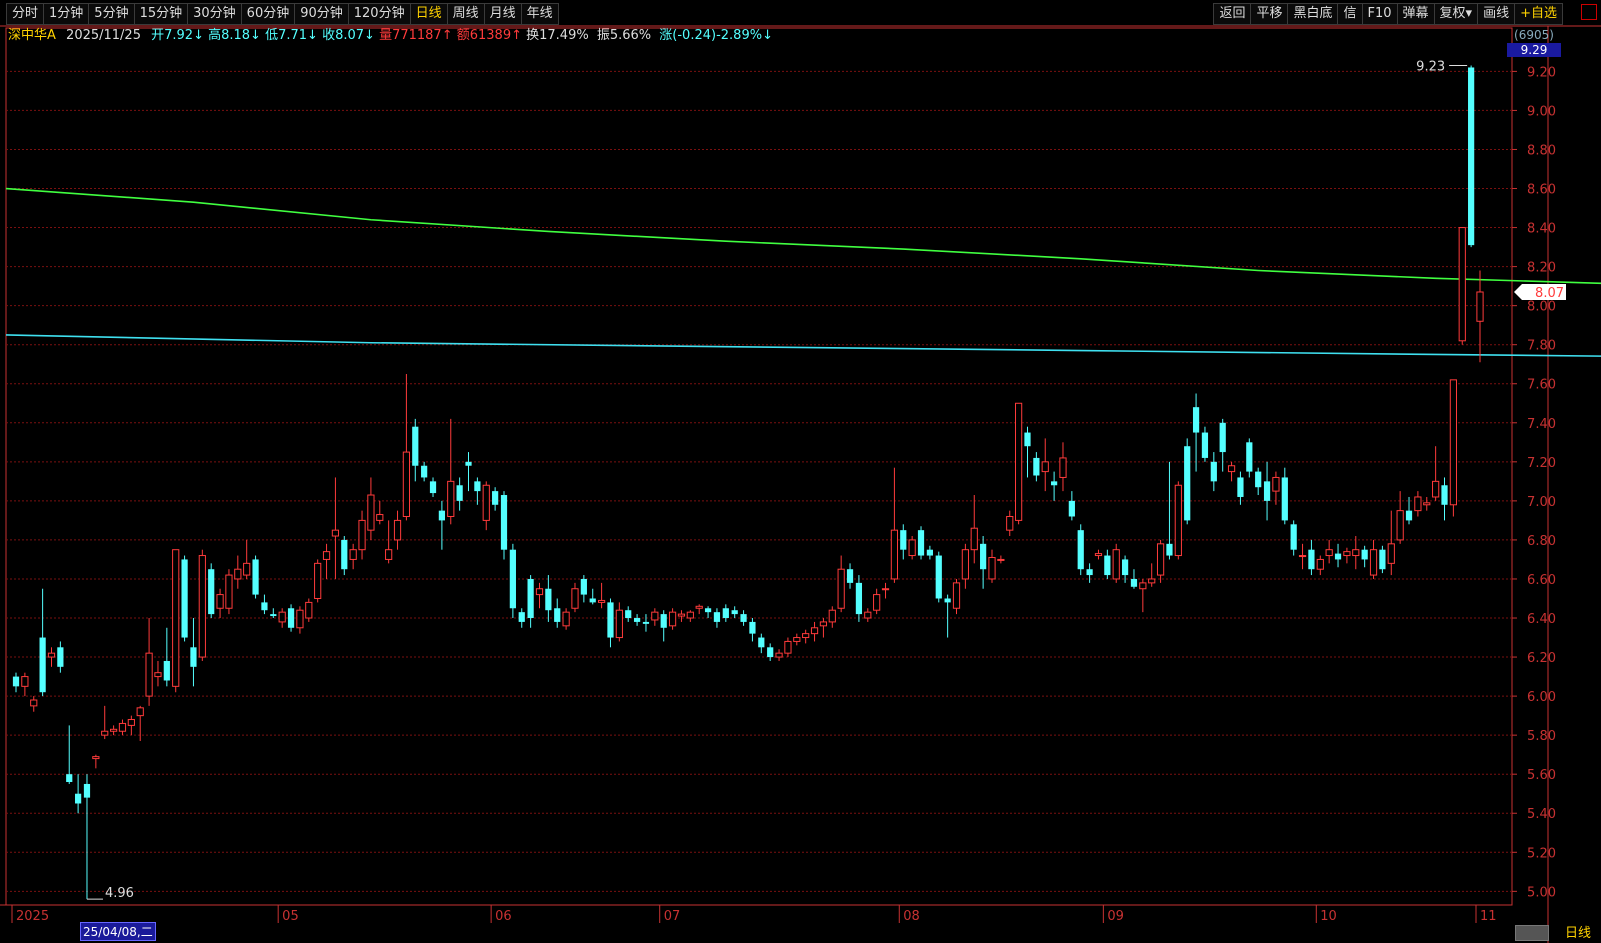  Describe the element at coordinates (1541, 619) in the screenshot. I see `y-tick-label: 6.40` at that location.